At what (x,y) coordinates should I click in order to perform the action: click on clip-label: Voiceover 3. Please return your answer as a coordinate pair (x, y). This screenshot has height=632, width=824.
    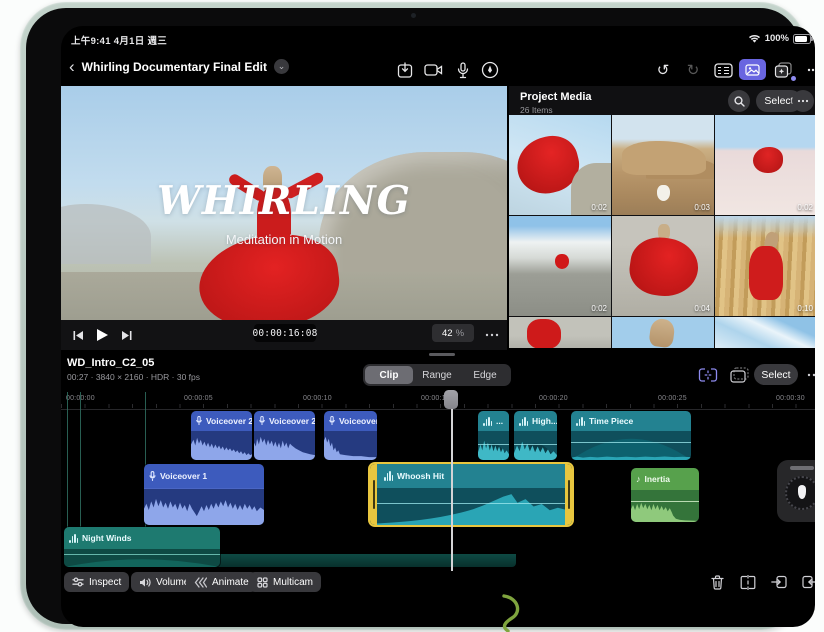
    Looking at the image, I should click on (358, 421).